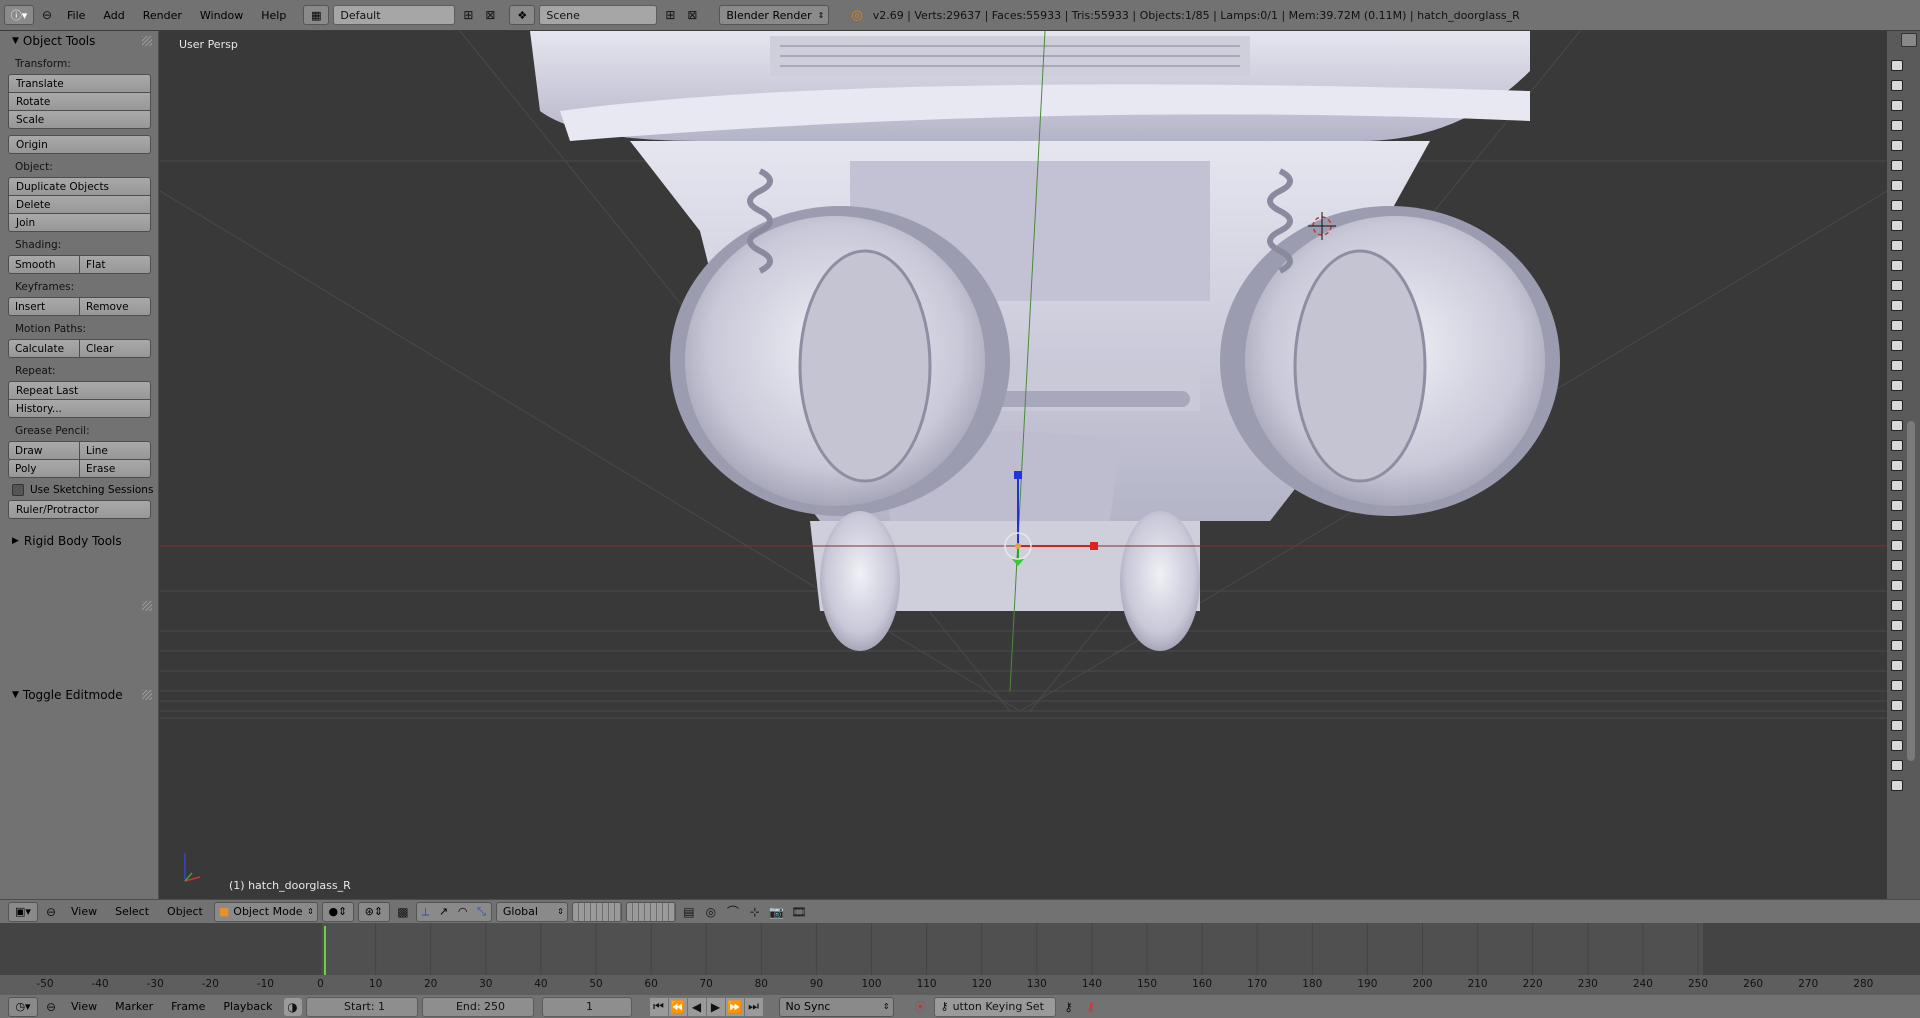 This screenshot has height=1018, width=1920. I want to click on render-animation-icon: 🎞, so click(799, 912).